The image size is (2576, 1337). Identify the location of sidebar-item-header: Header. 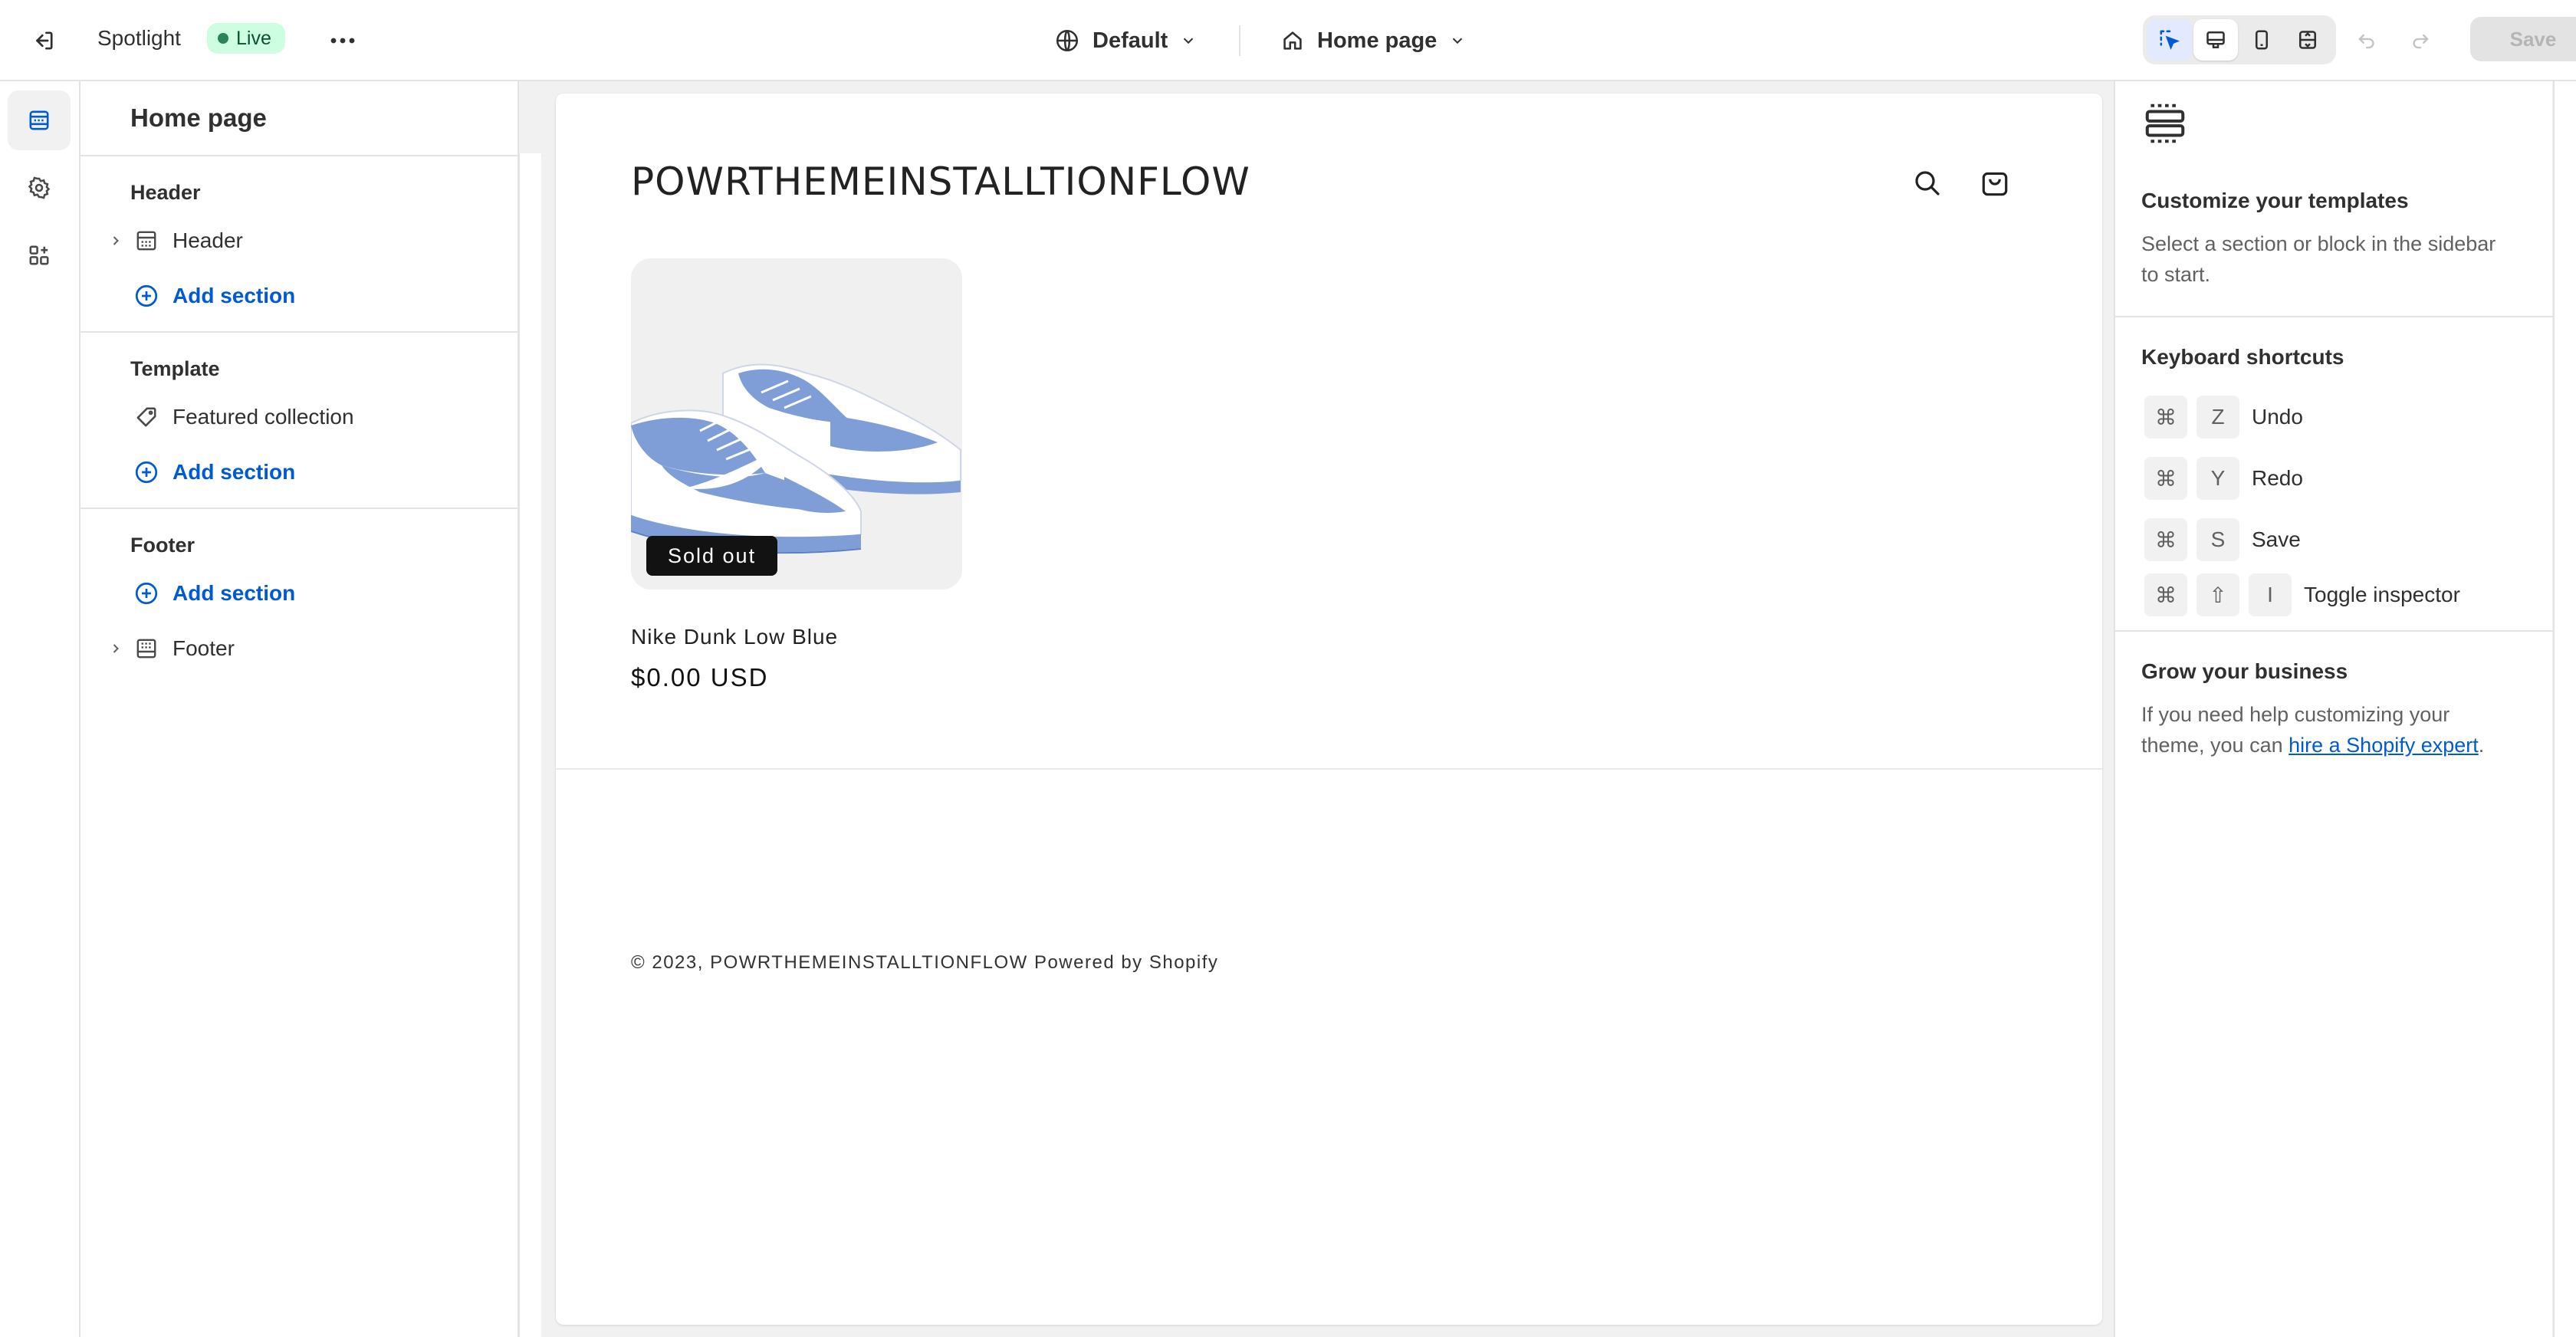
(300, 241).